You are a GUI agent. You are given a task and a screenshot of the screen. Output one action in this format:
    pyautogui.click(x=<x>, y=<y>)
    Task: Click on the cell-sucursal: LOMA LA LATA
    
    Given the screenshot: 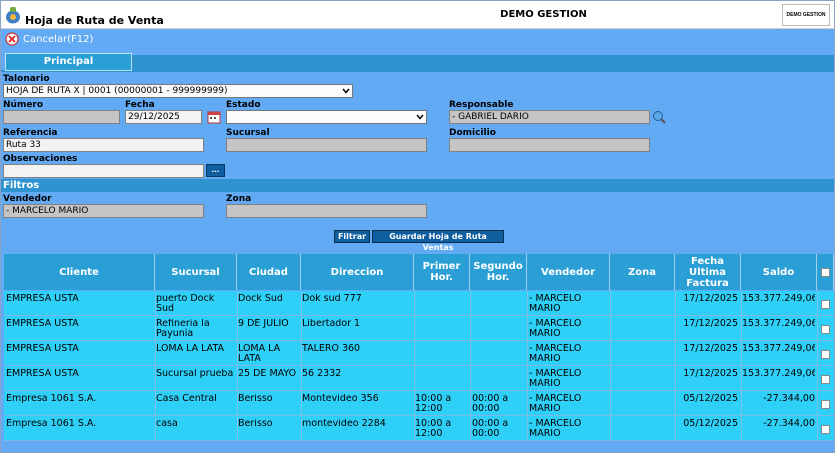 What is the action you would take?
    pyautogui.click(x=190, y=349)
    